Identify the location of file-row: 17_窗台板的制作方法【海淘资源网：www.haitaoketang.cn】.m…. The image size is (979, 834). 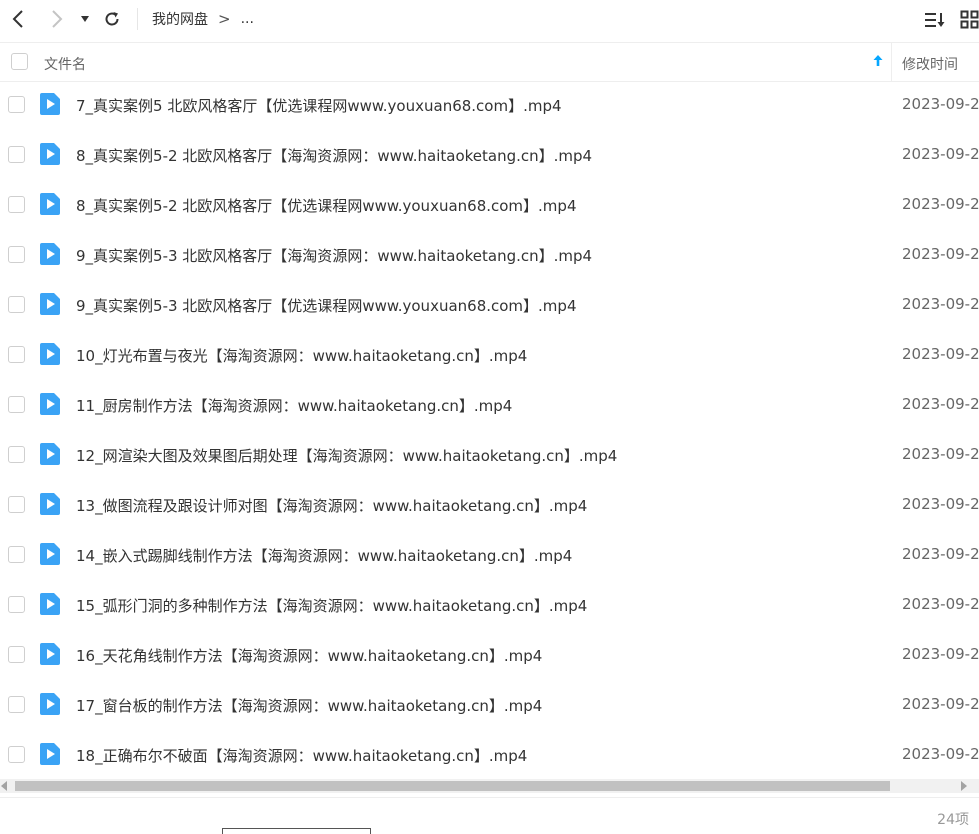
(489, 705).